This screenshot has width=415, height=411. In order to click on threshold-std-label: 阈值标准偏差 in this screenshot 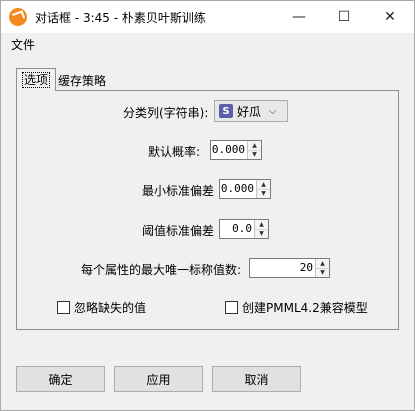, I will do `click(178, 231)`.